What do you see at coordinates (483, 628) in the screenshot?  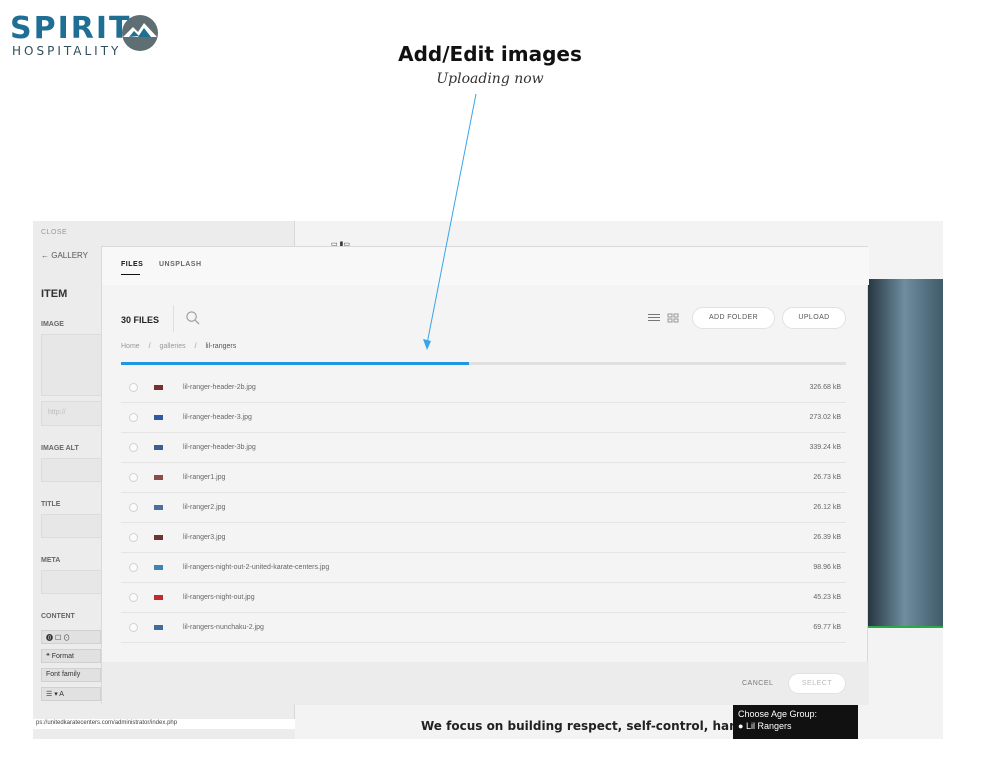 I see `file-row: lil-rangers-nunchaku-2.jpg 69.77 kB` at bounding box center [483, 628].